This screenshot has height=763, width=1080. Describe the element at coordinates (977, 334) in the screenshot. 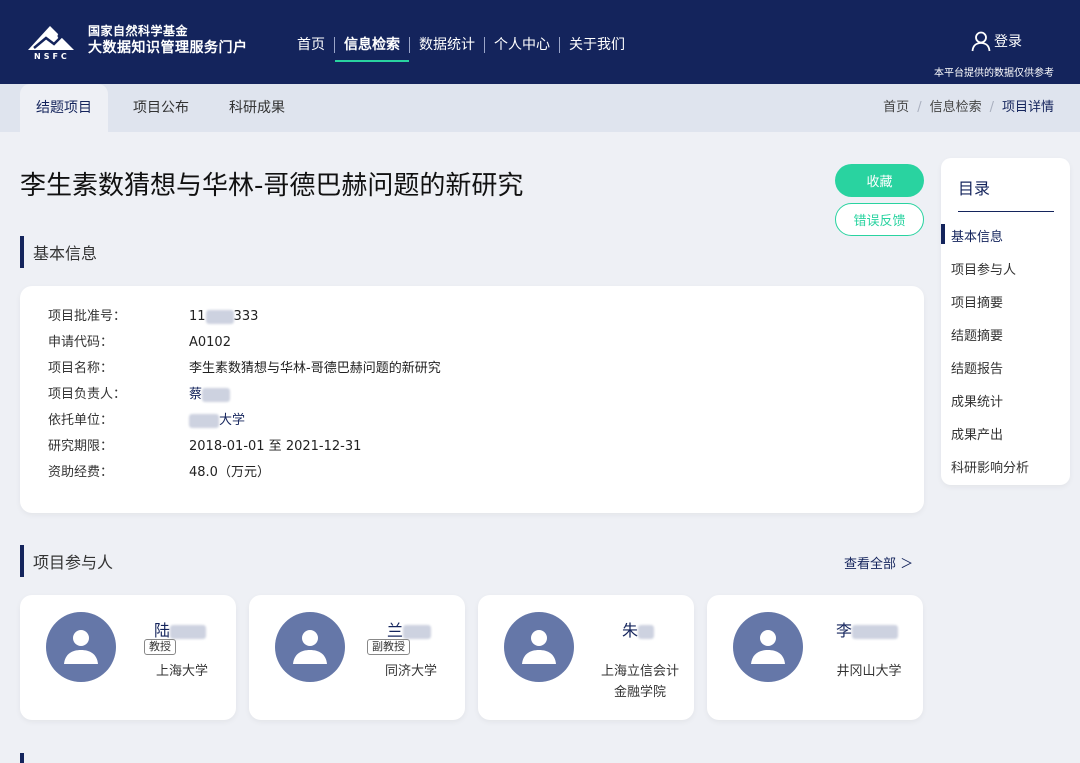

I see `toc-item-conclusion-abstract: 结题摘要` at that location.